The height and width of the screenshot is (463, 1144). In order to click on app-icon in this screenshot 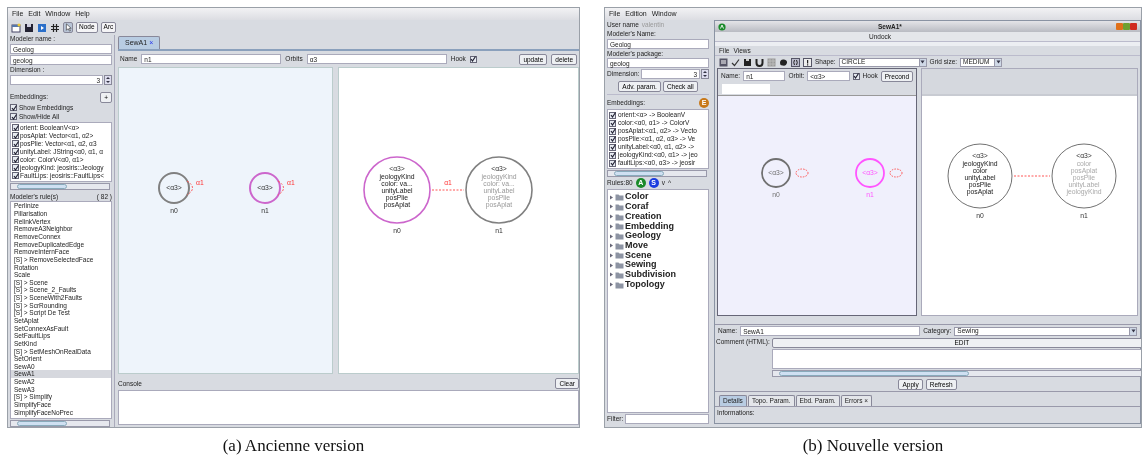, I will do `click(722, 26)`.